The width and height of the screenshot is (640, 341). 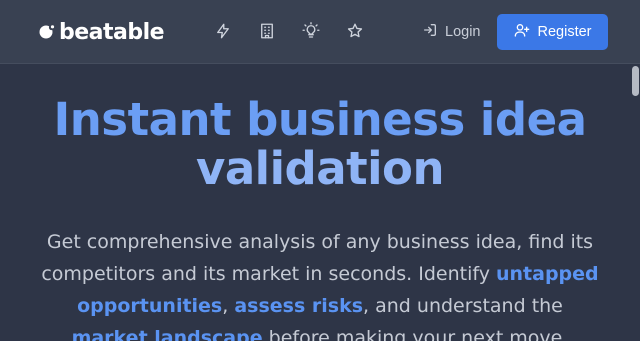 I want to click on logo: beatable, so click(x=101, y=32).